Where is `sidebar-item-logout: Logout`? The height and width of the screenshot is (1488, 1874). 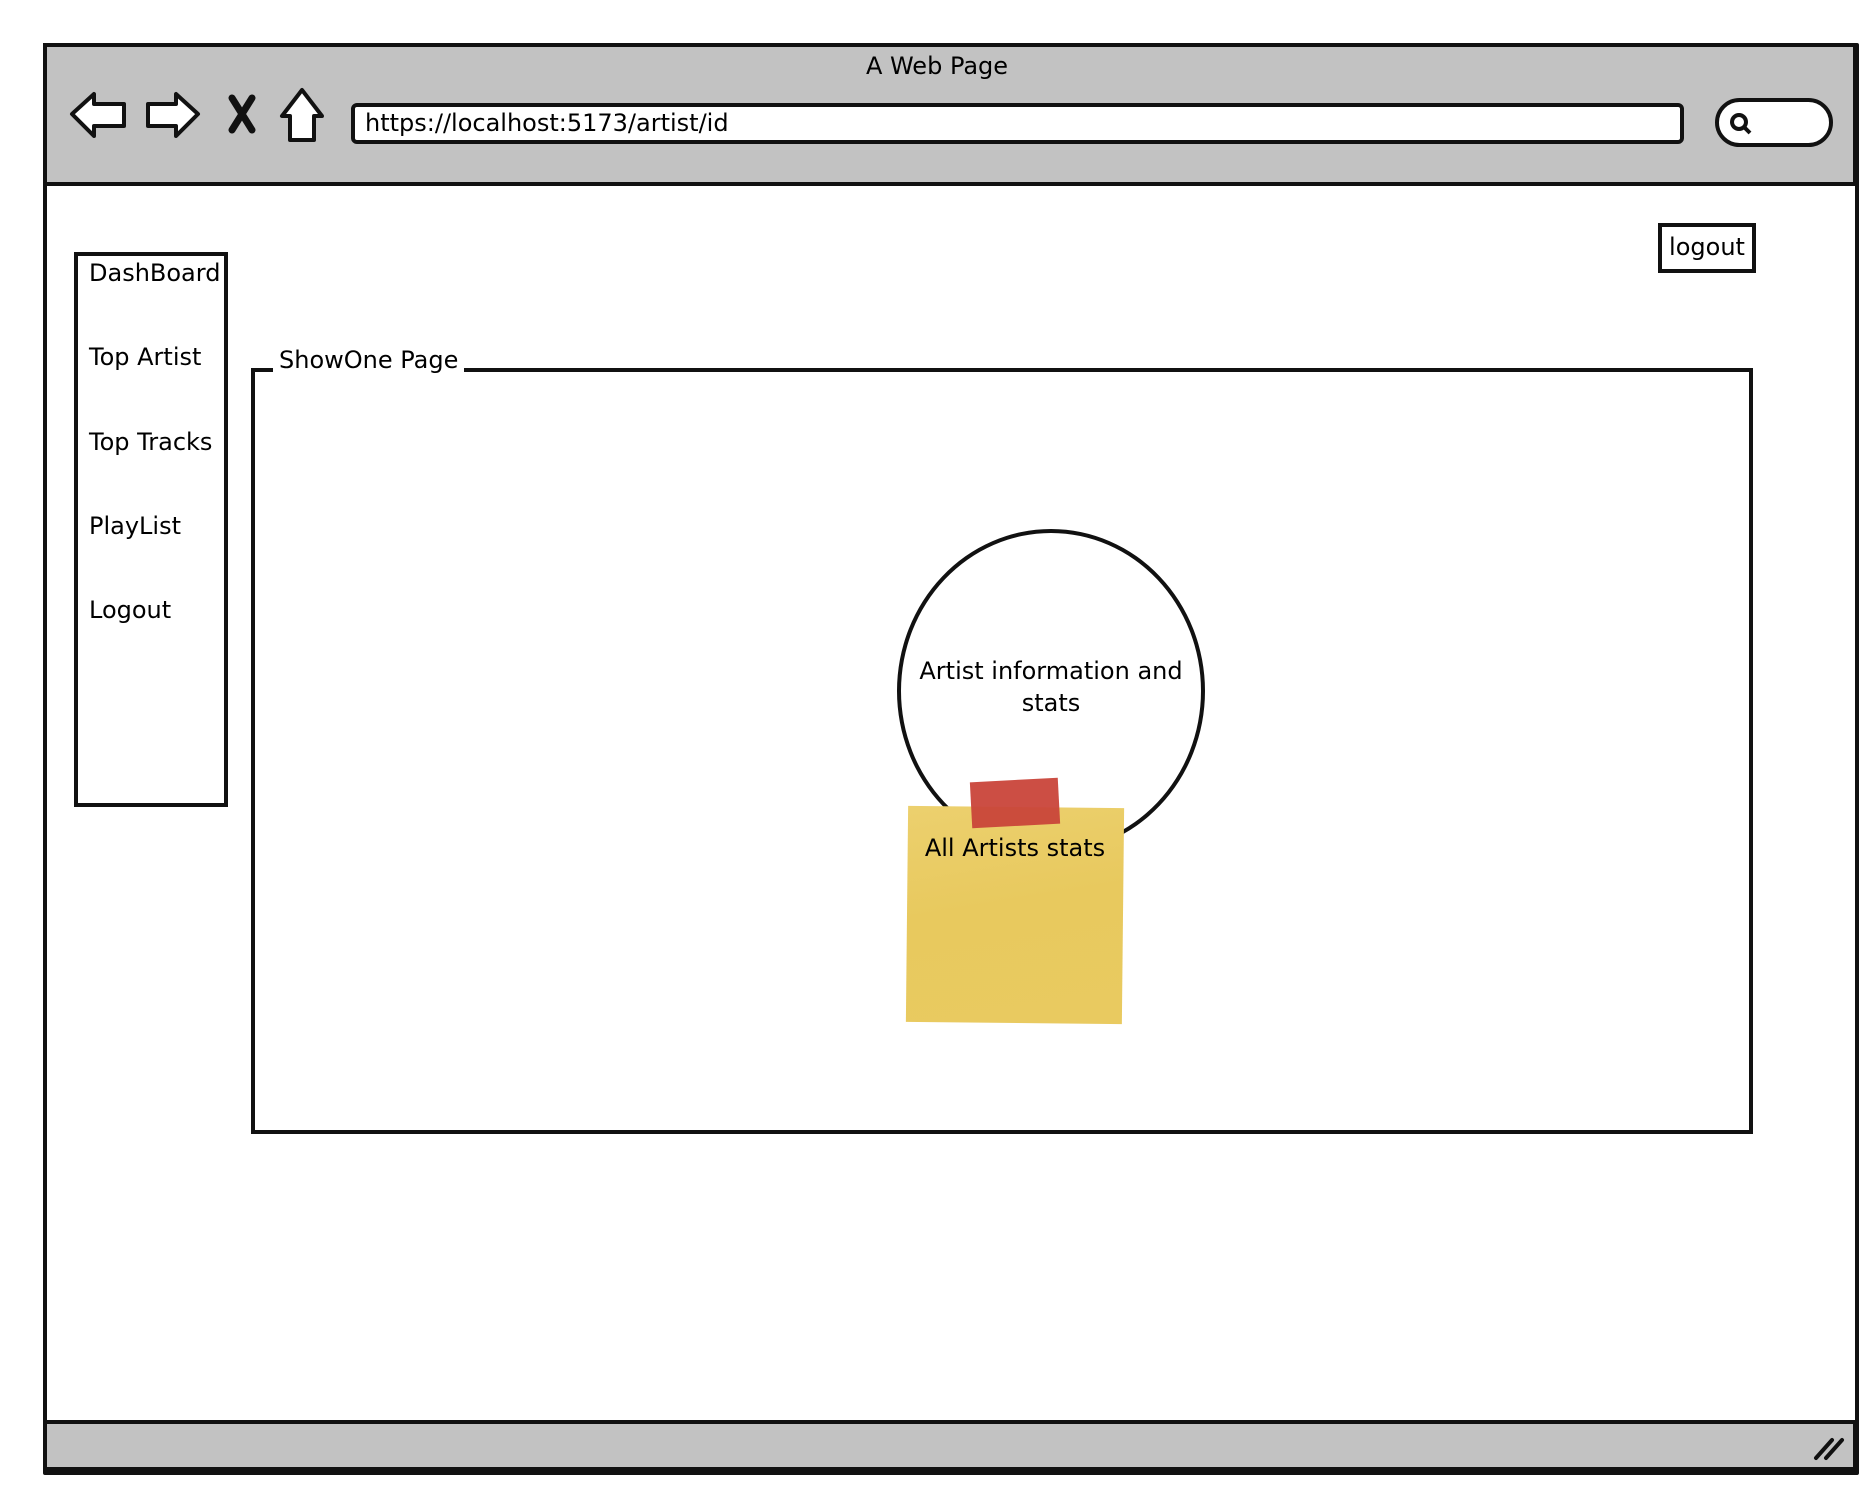 sidebar-item-logout: Logout is located at coordinates (130, 610).